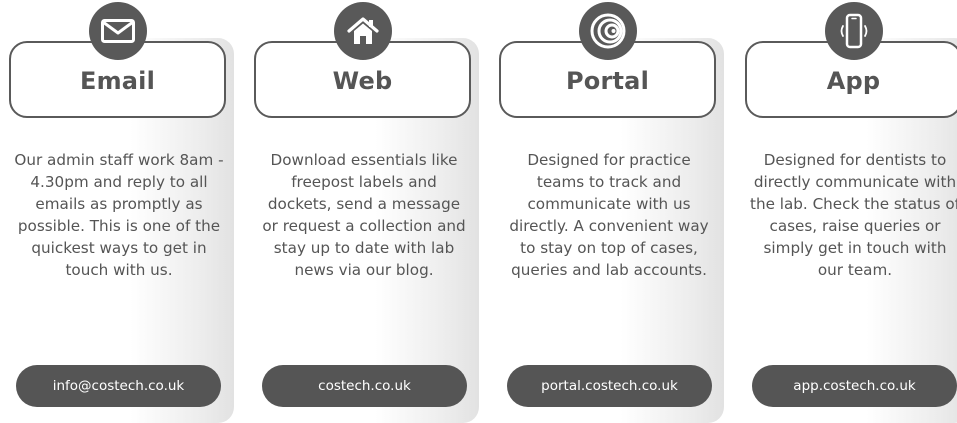 The image size is (957, 423). What do you see at coordinates (607, 80) in the screenshot?
I see `portal-title: Portal` at bounding box center [607, 80].